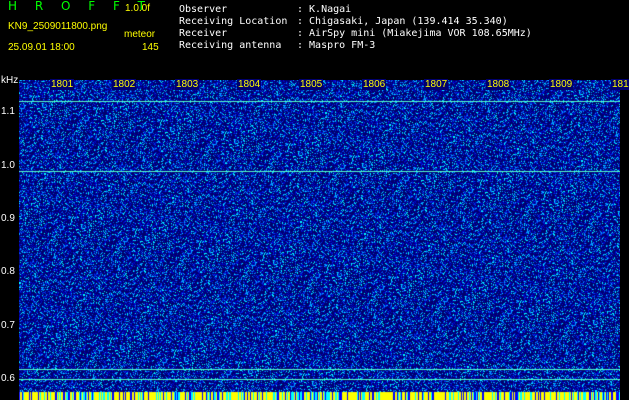 Image resolution: width=629 pixels, height=400 pixels. What do you see at coordinates (187, 84) in the screenshot?
I see `hour-label: 1803` at bounding box center [187, 84].